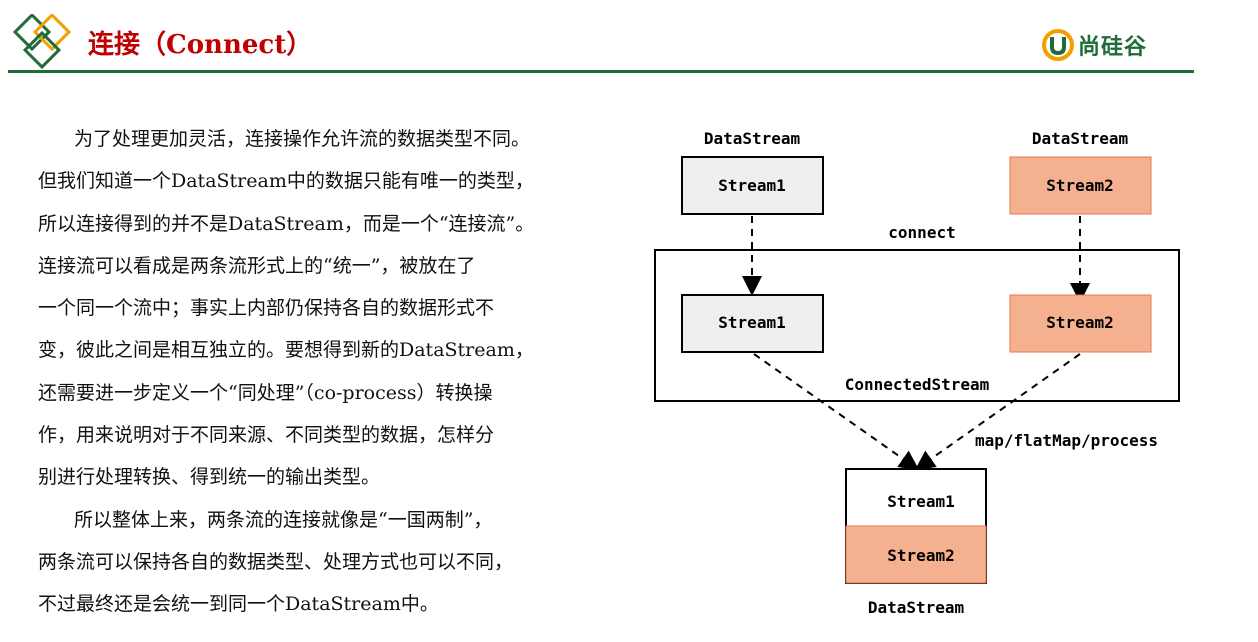 The width and height of the screenshot is (1258, 642). What do you see at coordinates (283, 519) in the screenshot?
I see `text-line: 所以整体上来，两条流的连接就像是“一国两制”，` at bounding box center [283, 519].